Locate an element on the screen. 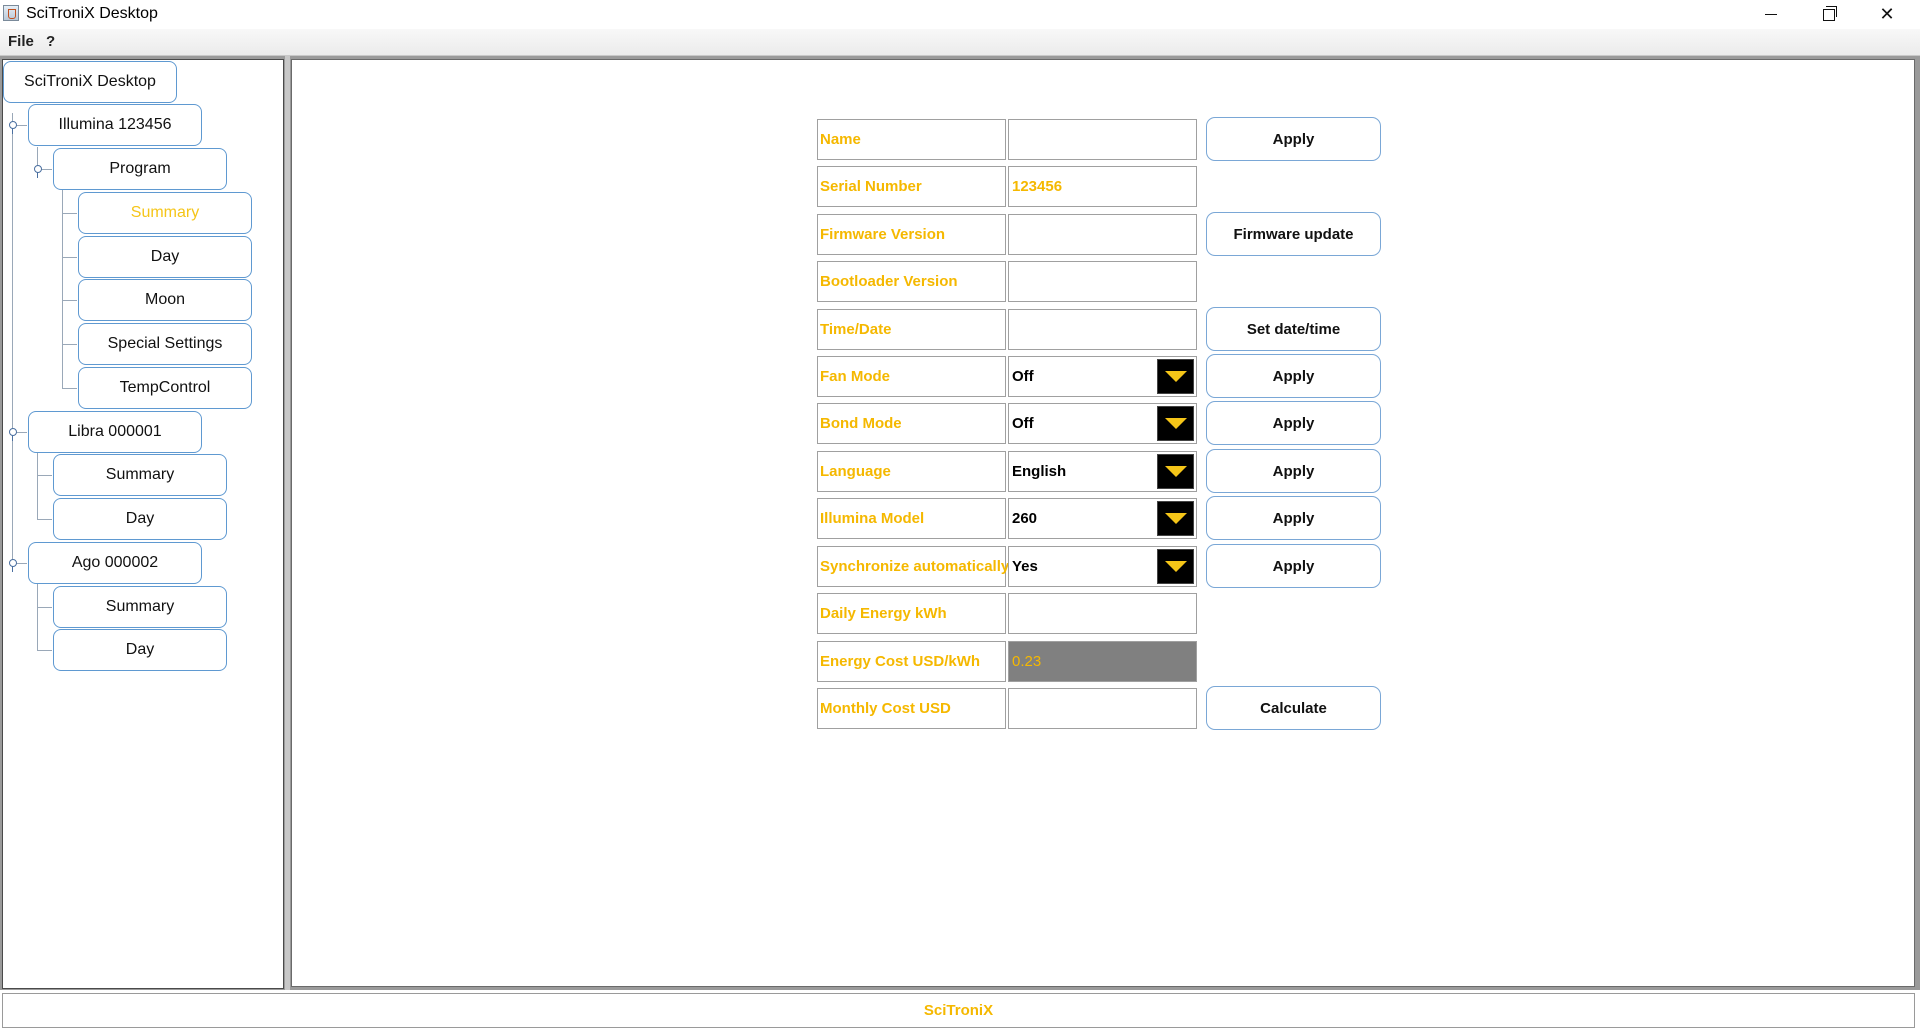  tree-node-illumina: Illumina 123456 is located at coordinates (115, 125).